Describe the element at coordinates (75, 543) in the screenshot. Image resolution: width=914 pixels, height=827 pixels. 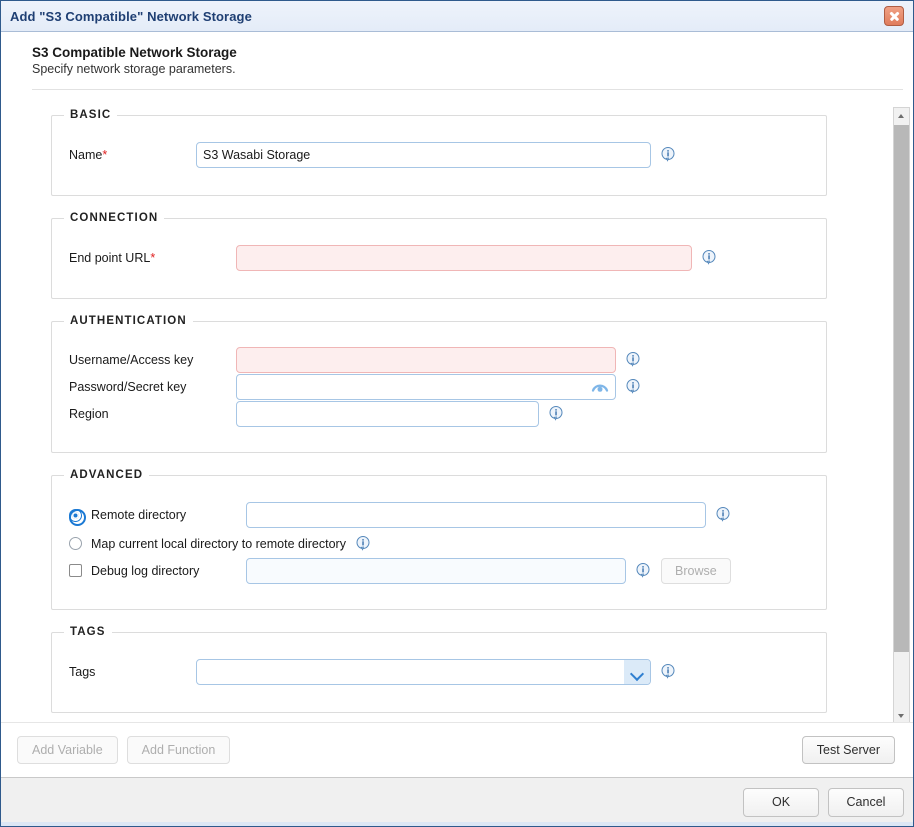
I see `radio-map-local-directory` at that location.